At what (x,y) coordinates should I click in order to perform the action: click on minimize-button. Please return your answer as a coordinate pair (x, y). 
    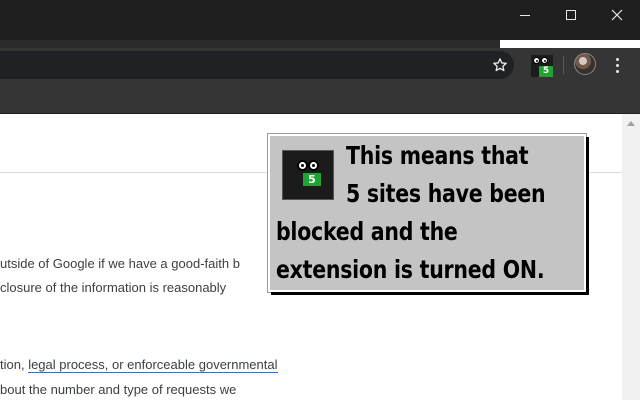
    Looking at the image, I should click on (525, 15).